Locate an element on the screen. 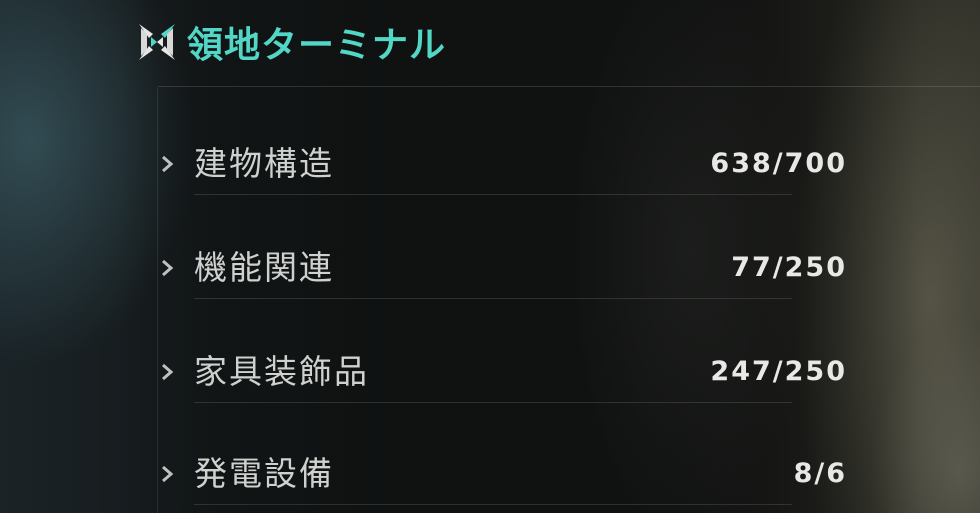  category-item-function: 機能関連 77/250 is located at coordinates (505, 274).